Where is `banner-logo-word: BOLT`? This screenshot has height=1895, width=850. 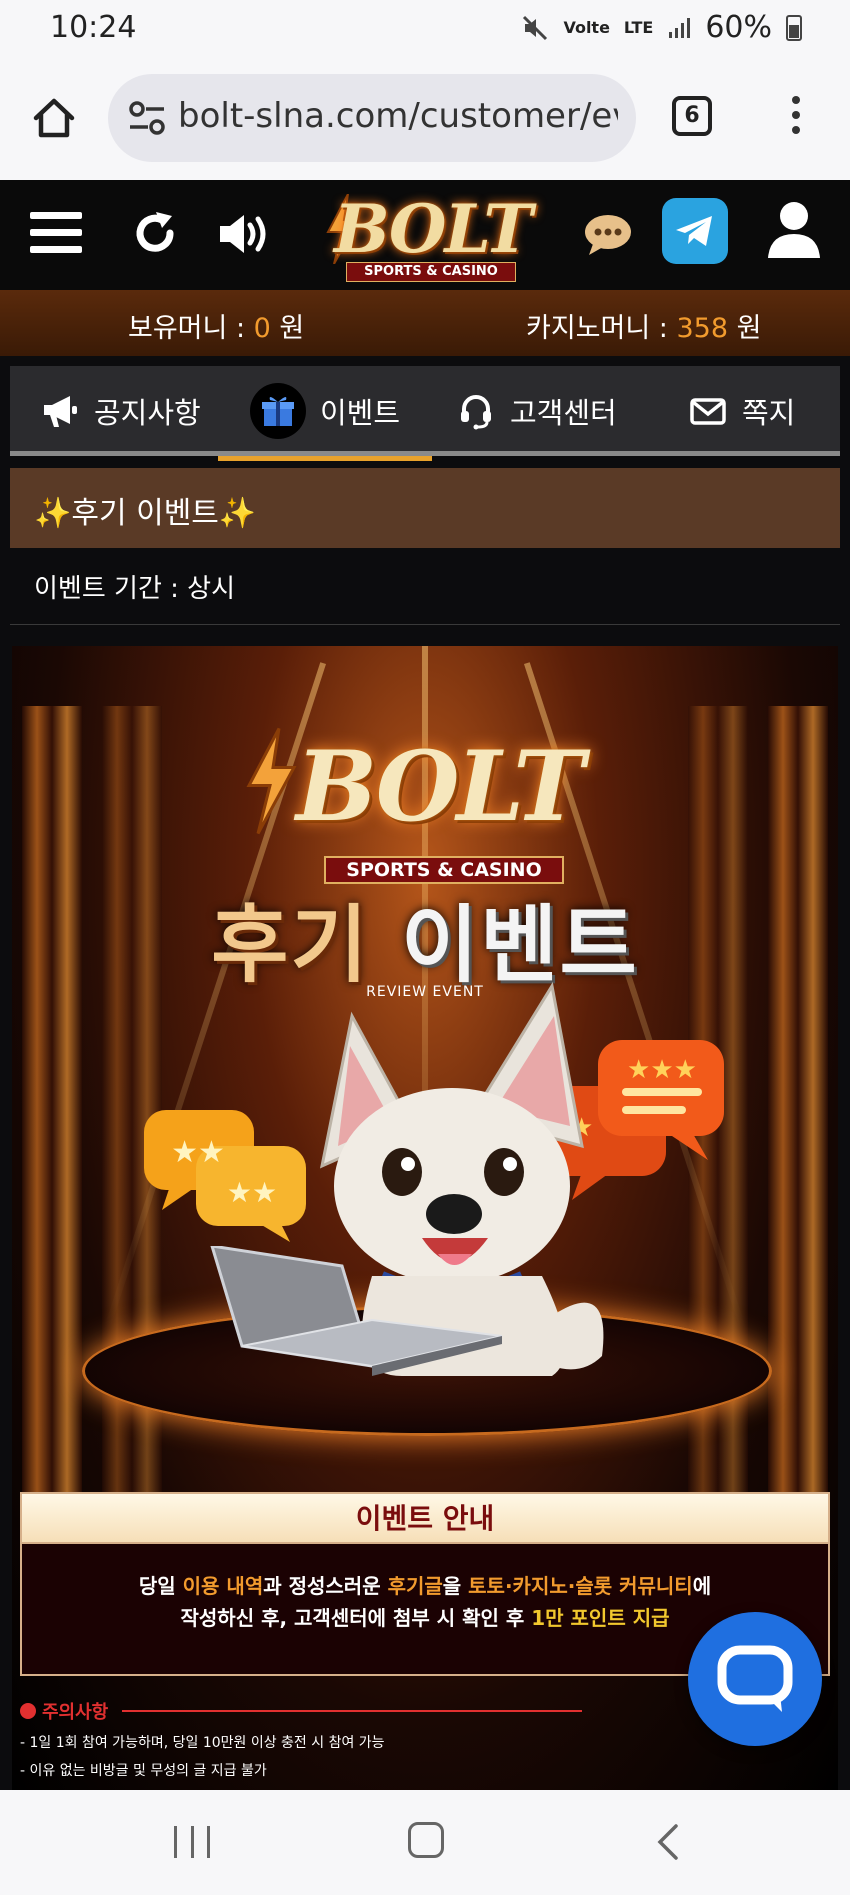 banner-logo-word: BOLT is located at coordinates (440, 786).